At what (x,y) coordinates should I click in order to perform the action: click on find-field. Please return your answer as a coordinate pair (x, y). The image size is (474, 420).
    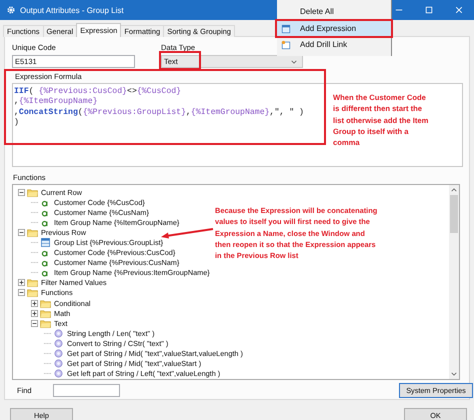
    Looking at the image, I should click on (86, 390).